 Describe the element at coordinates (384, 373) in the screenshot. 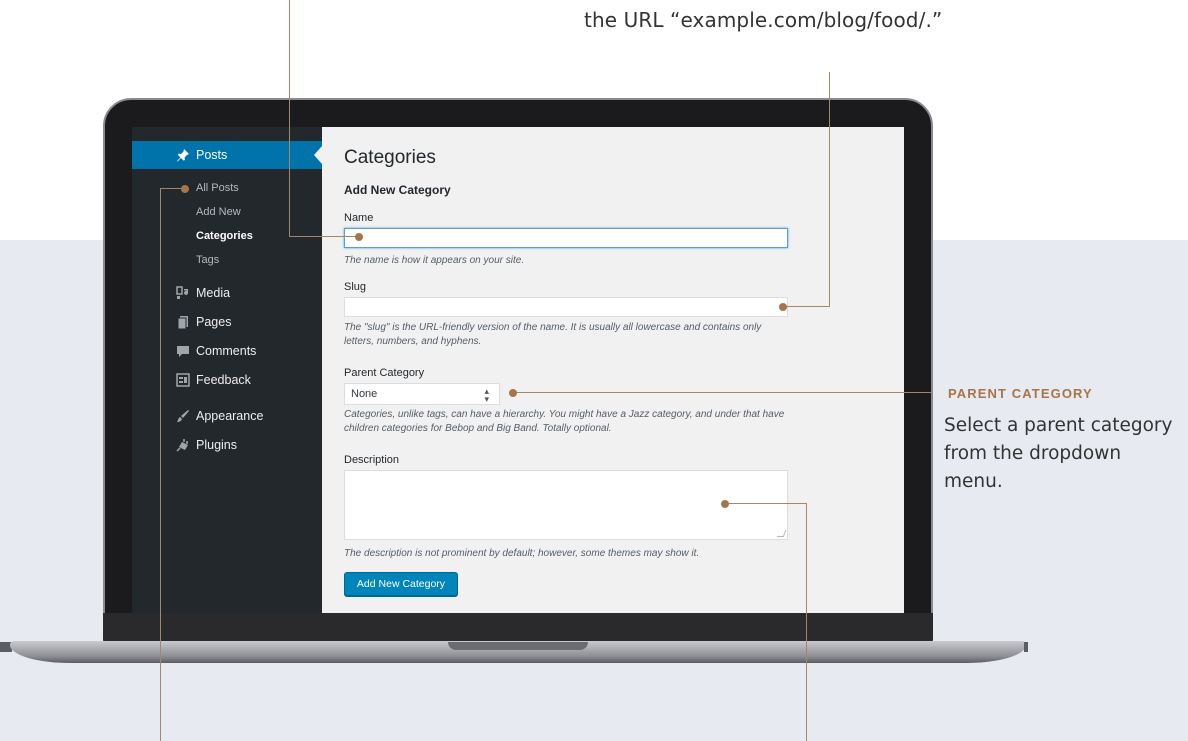

I see `parent-category-label: Parent Category` at that location.